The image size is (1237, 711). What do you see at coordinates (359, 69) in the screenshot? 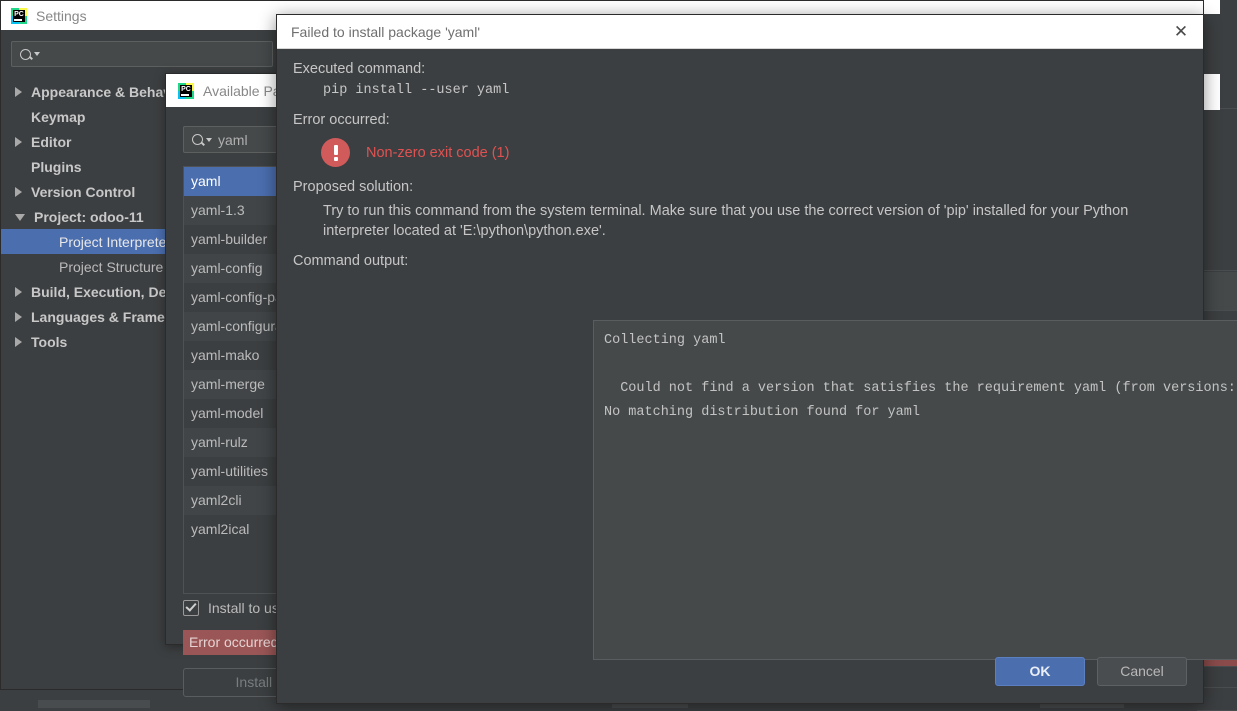
I see `executed-command-label: Executed command:` at bounding box center [359, 69].